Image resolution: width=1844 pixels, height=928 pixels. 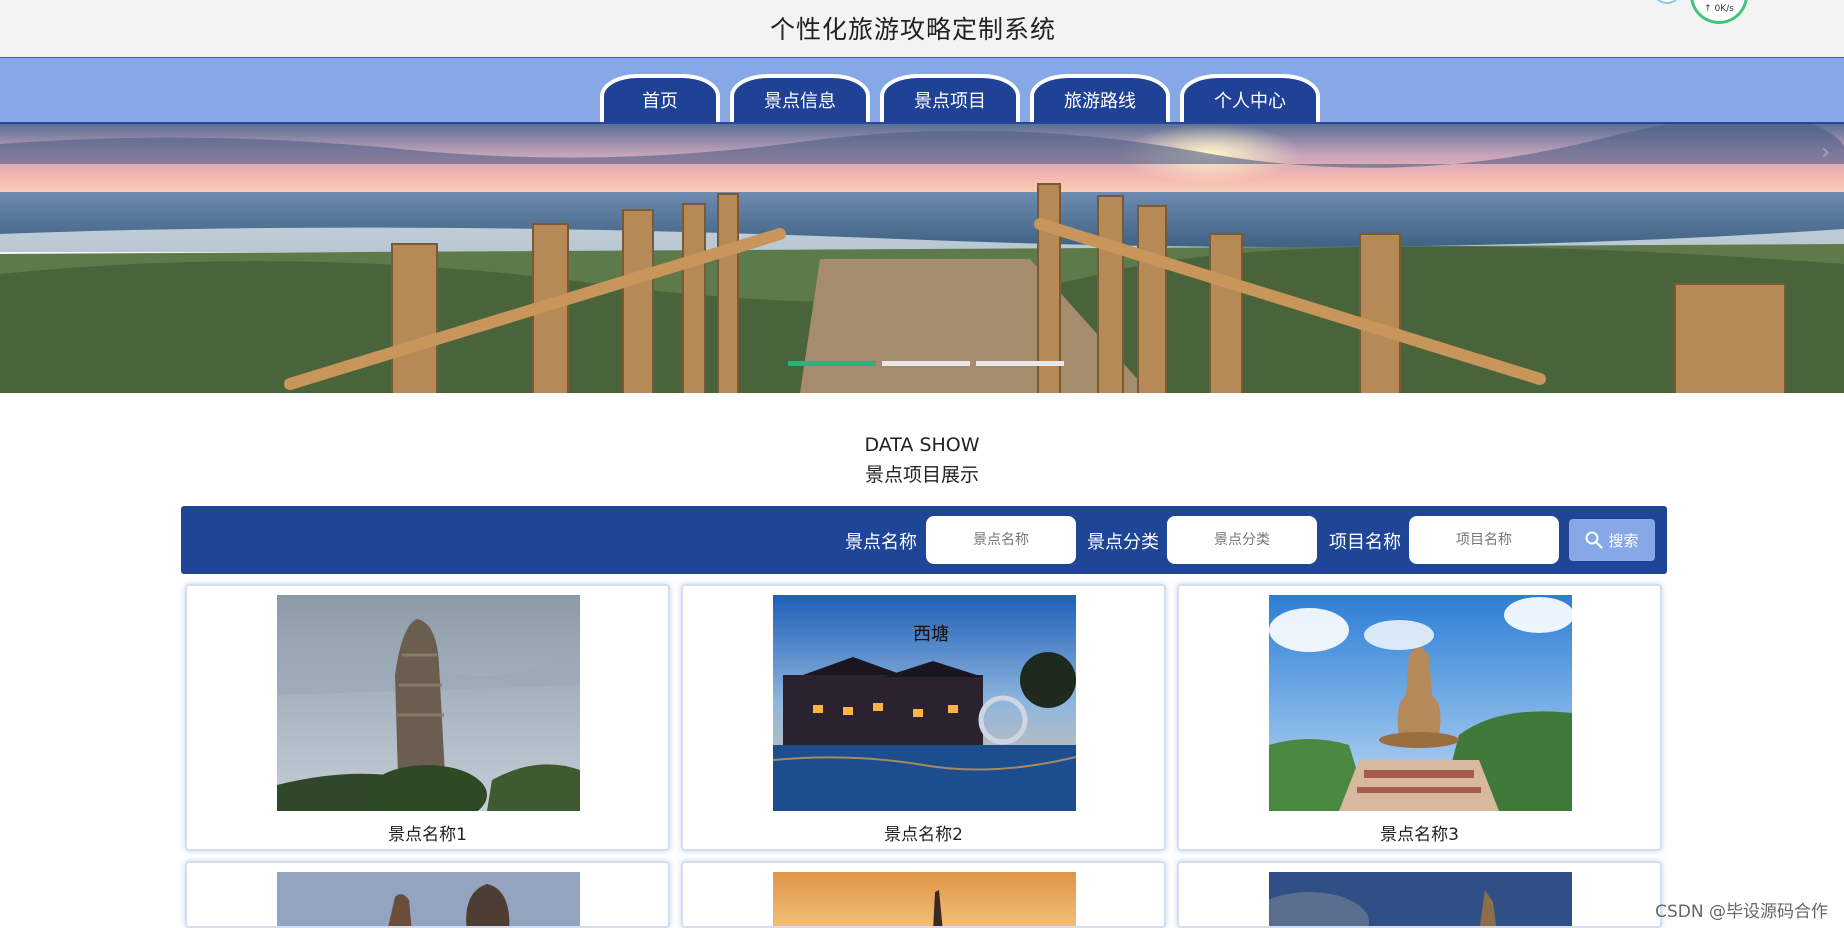 I want to click on top-header: 个性化旅游攻略定制系统 ↑ 0K/s, so click(x=922, y=29).